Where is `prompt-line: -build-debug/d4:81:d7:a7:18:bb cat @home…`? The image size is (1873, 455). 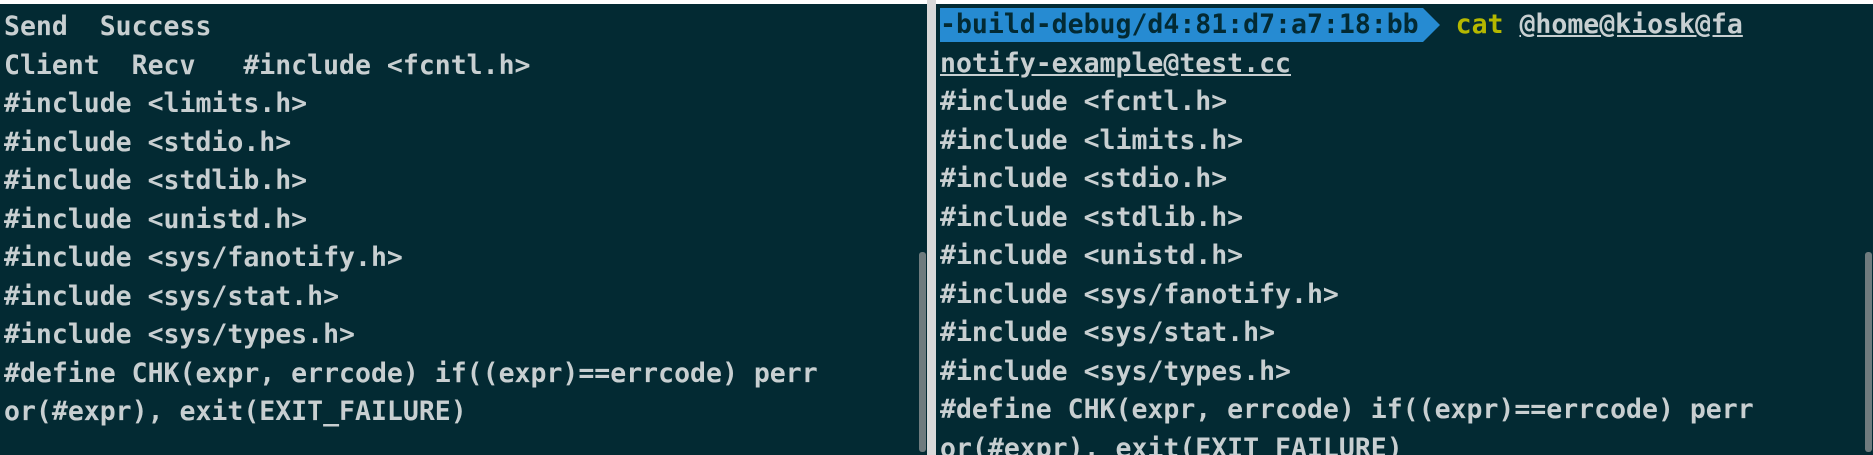
prompt-line: -build-debug/d4:81:d7:a7:18:bb cat @home… is located at coordinates (1347, 25).